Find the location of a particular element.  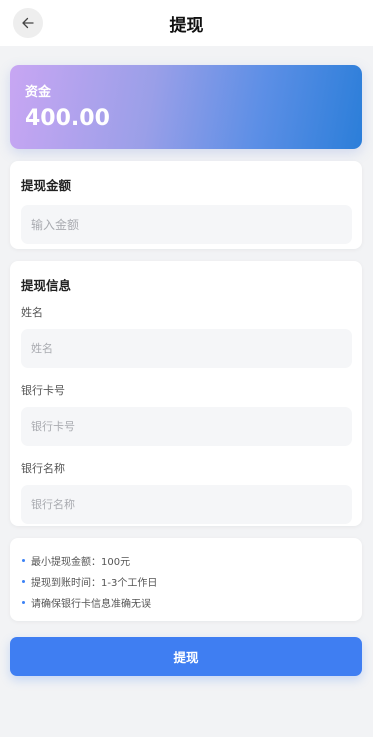

balance-card: 资金 400.00 is located at coordinates (186, 107).